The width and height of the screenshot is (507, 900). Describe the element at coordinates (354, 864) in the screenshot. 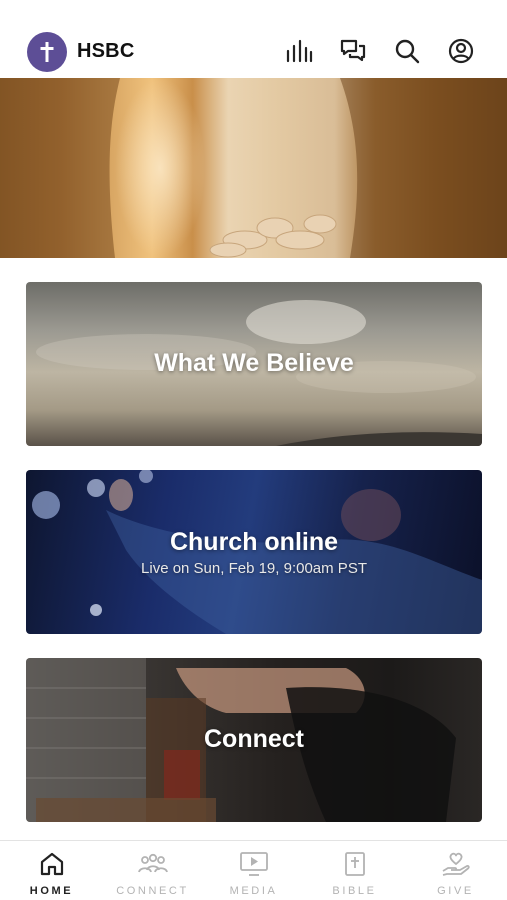

I see `bible-icon` at that location.